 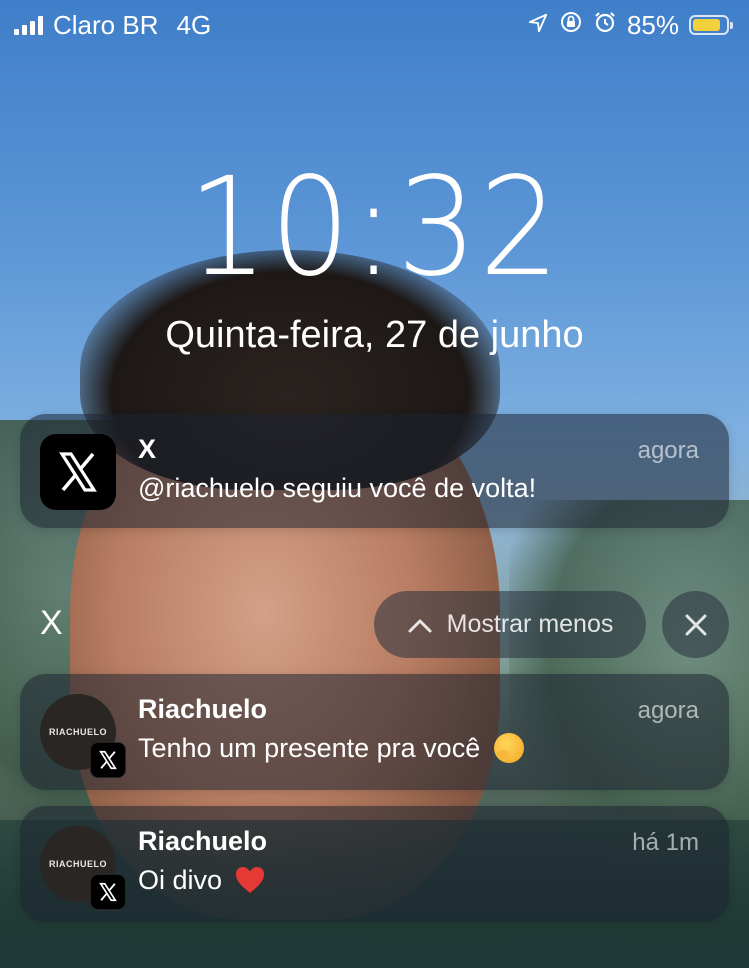 I want to click on hand-over-mouth-emoji-icon, so click(x=508, y=748).